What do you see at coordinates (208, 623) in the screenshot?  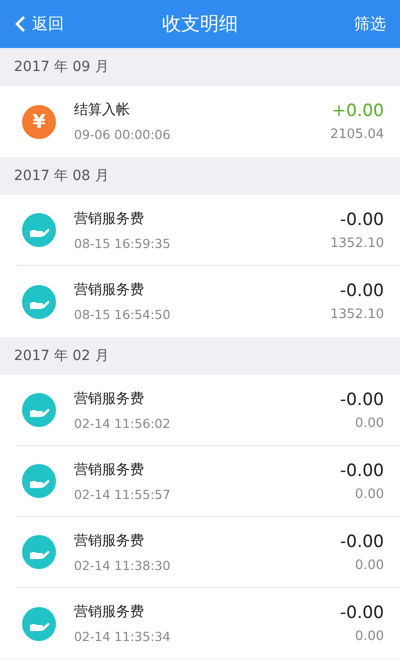 I see `transaction-row: 营销服务费 02-14 11:35:34 -0.00 0.00` at bounding box center [208, 623].